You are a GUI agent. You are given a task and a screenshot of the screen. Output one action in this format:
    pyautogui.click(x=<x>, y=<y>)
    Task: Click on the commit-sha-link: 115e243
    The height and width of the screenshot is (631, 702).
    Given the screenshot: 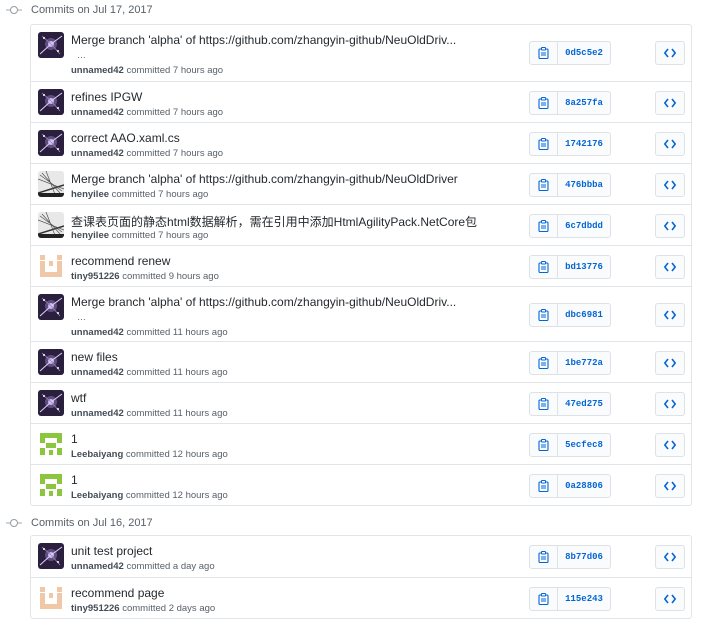 What is the action you would take?
    pyautogui.click(x=584, y=599)
    